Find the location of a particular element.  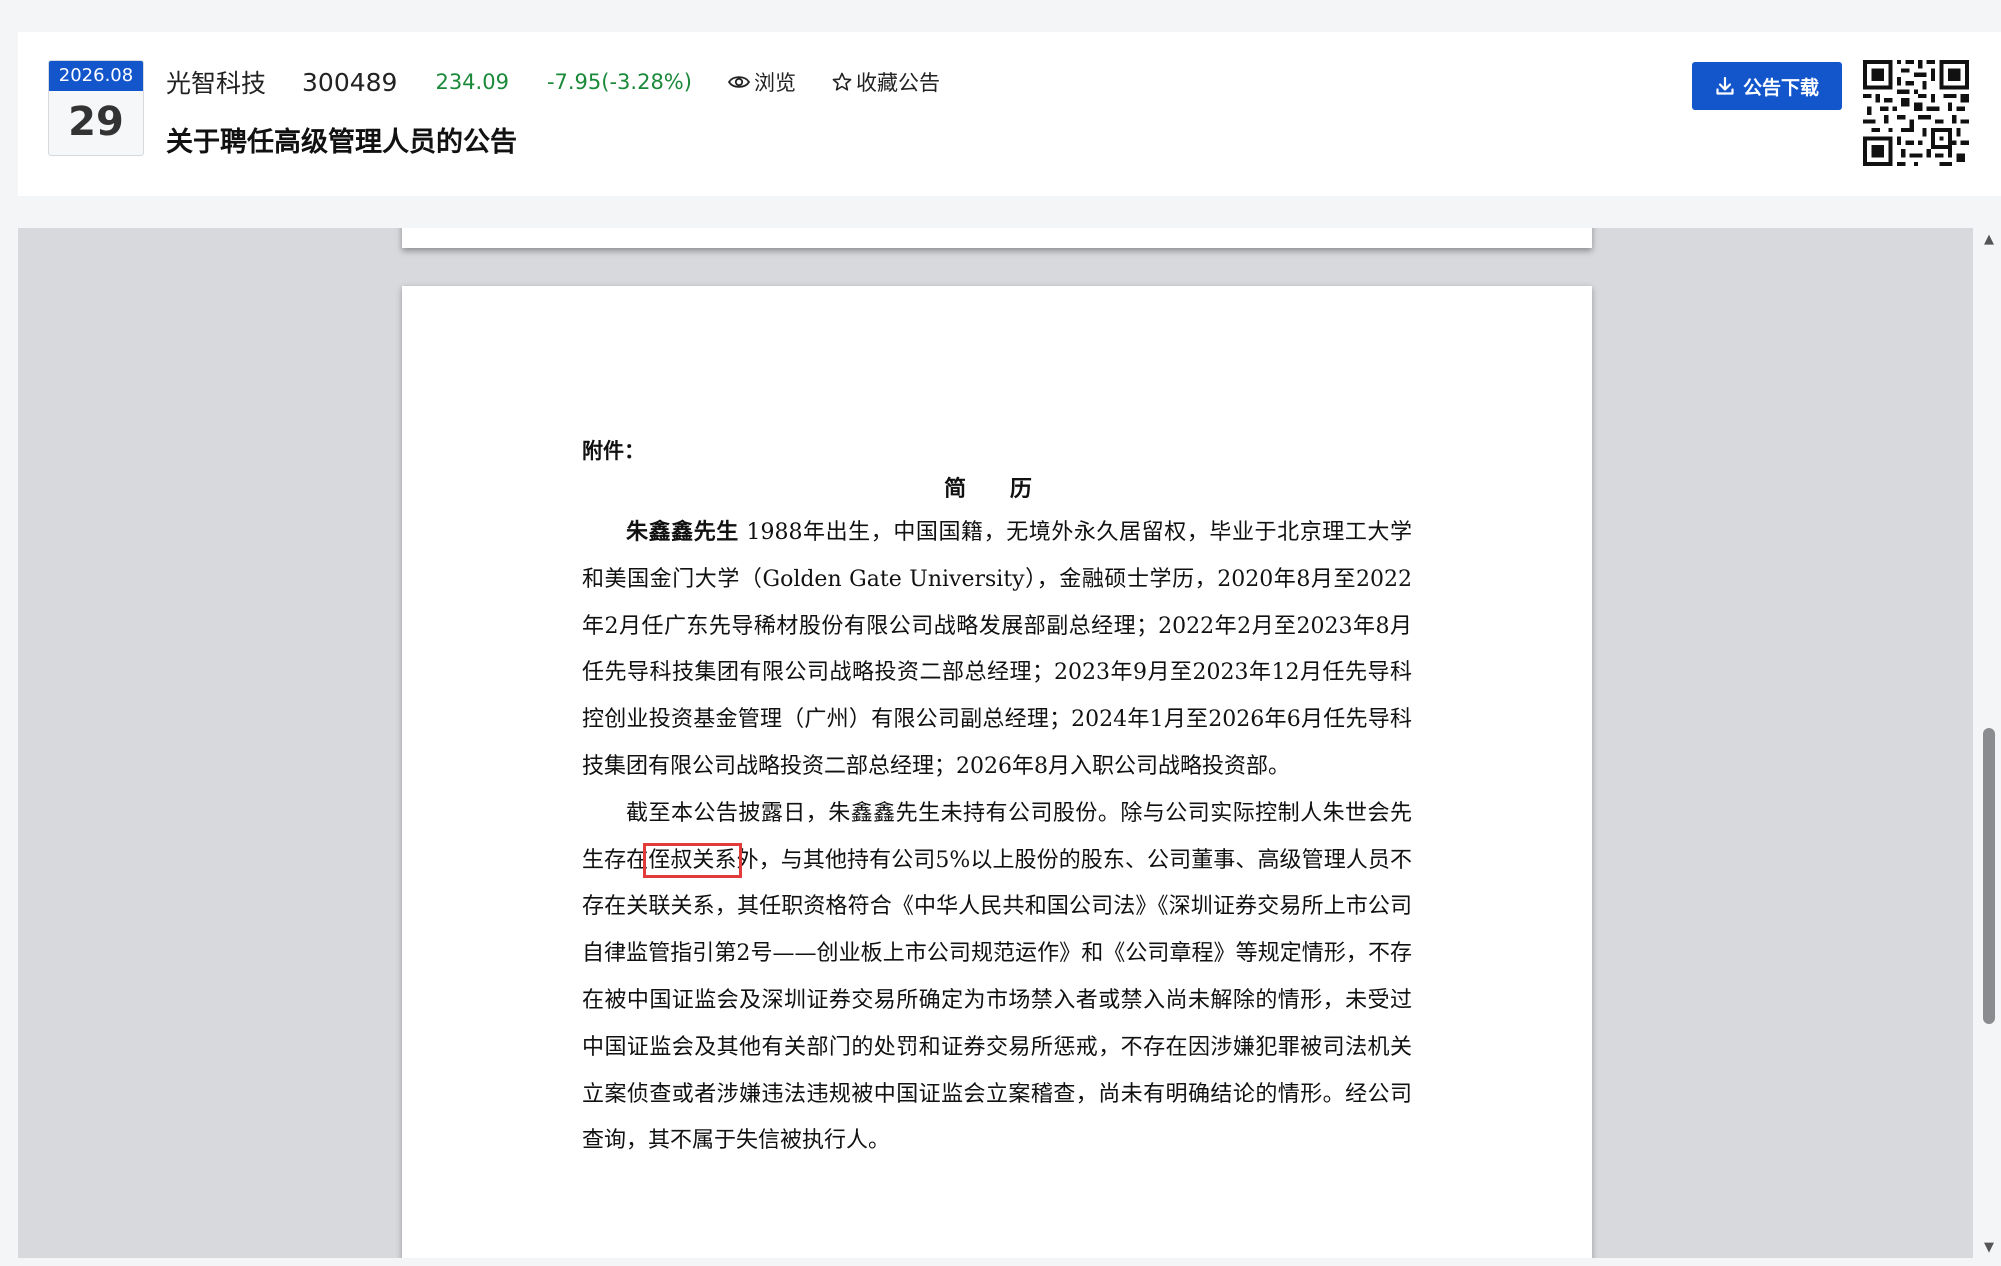

download-button: 公告下载 is located at coordinates (1767, 86).